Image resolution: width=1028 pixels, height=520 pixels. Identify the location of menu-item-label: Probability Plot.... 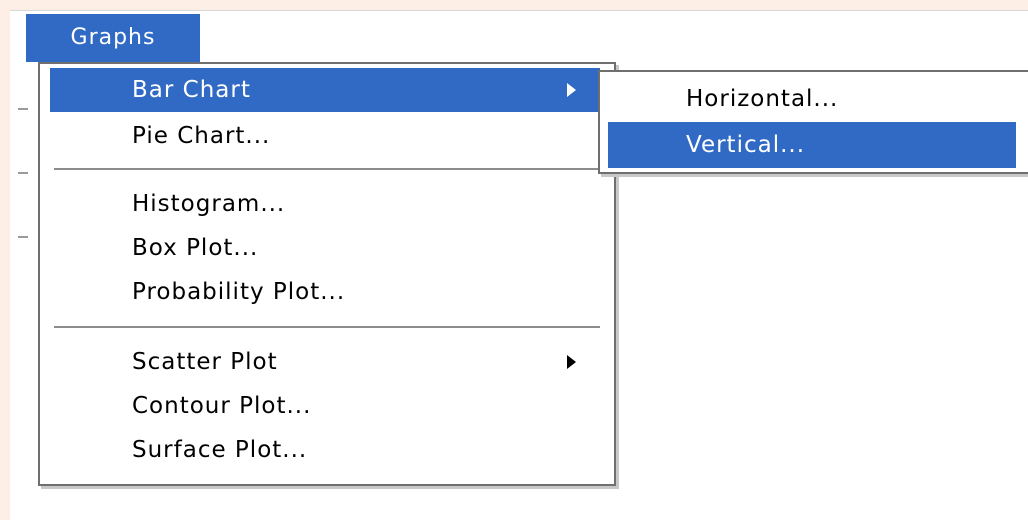
(239, 292).